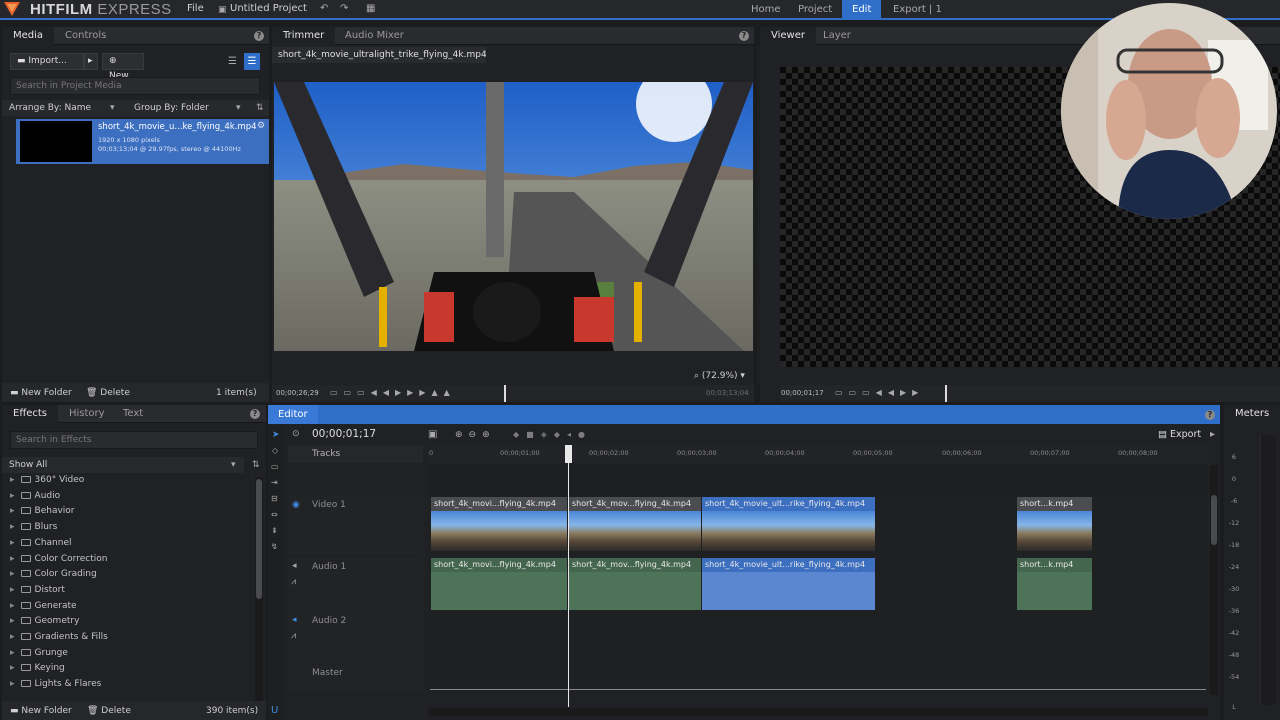  What do you see at coordinates (815, 10) in the screenshot?
I see `nav-project: Project` at bounding box center [815, 10].